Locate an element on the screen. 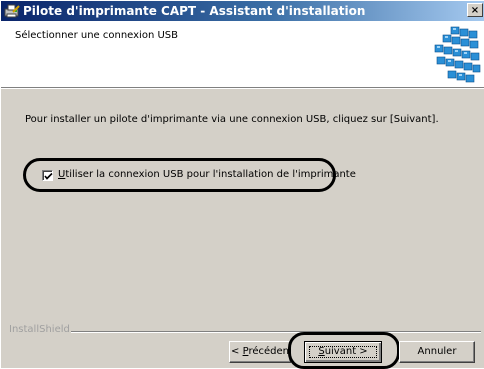 The image size is (484, 369). installshield-brand: InstallShield is located at coordinates (39, 329).